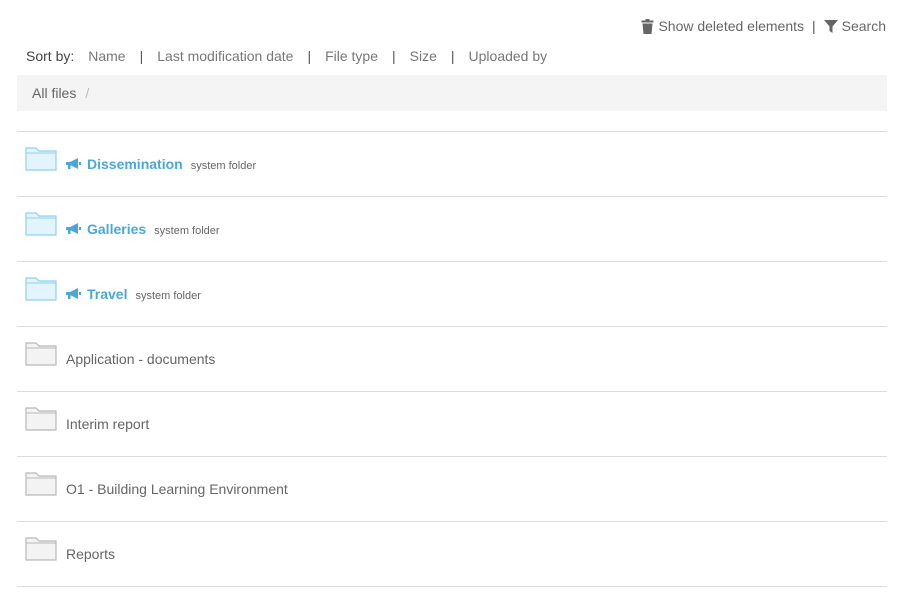 The image size is (908, 600). I want to click on sort-option-last-modification-date: Last modification date, so click(225, 56).